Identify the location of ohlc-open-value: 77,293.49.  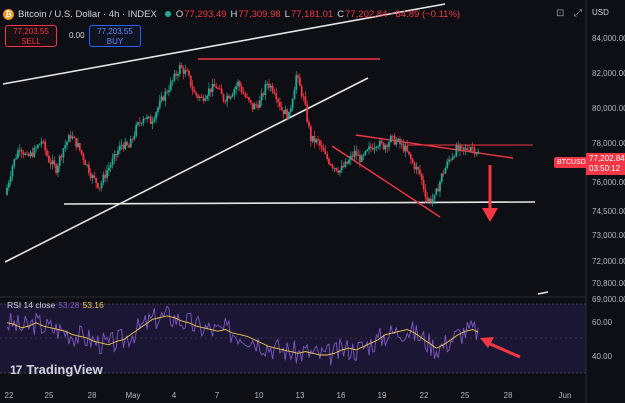
(205, 14).